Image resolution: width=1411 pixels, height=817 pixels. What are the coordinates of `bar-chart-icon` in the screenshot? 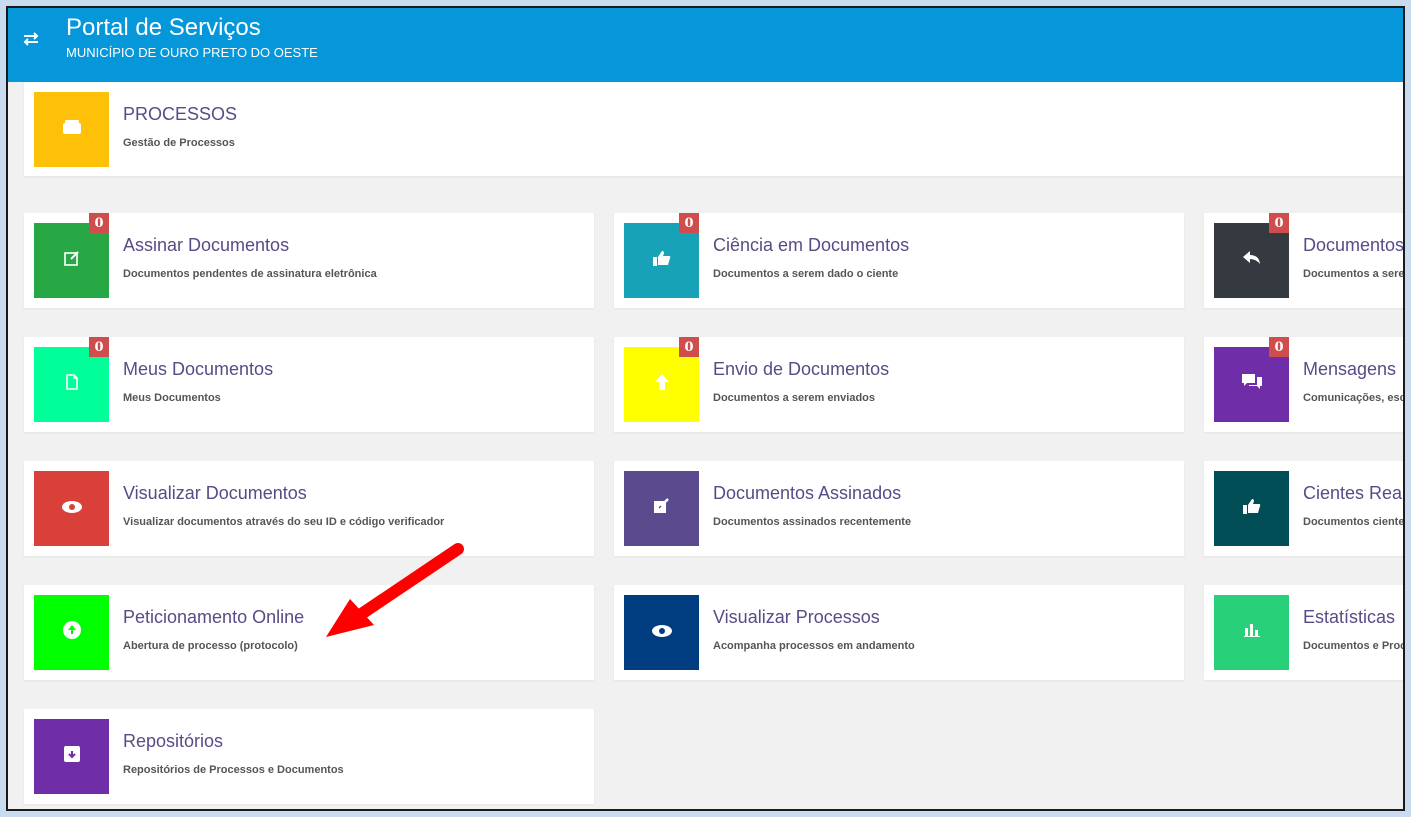 It's located at (1251, 632).